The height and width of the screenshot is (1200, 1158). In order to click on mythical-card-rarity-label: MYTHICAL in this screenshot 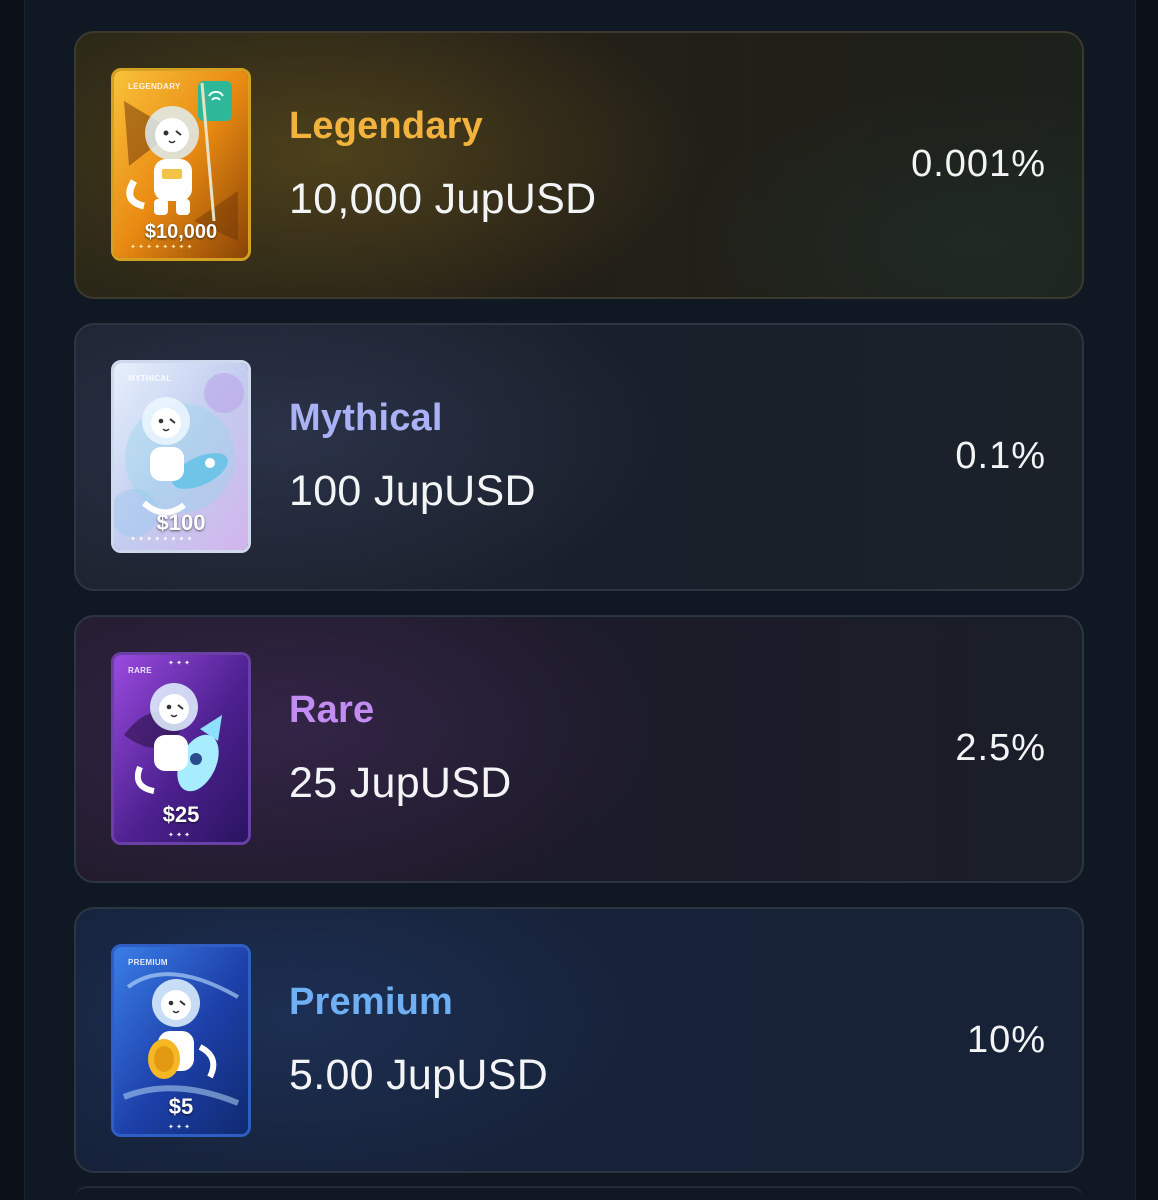, I will do `click(150, 378)`.